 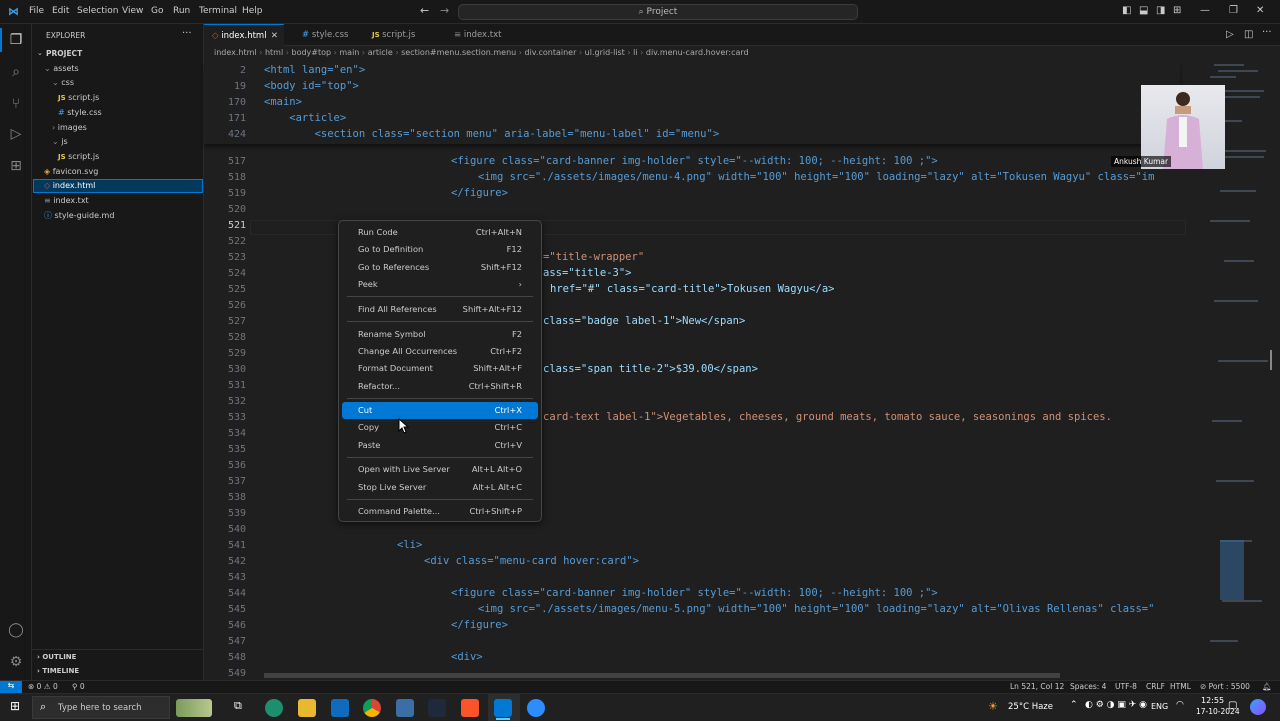 What do you see at coordinates (78, 686) in the screenshot?
I see `ports-indicator: ⚲ 0` at bounding box center [78, 686].